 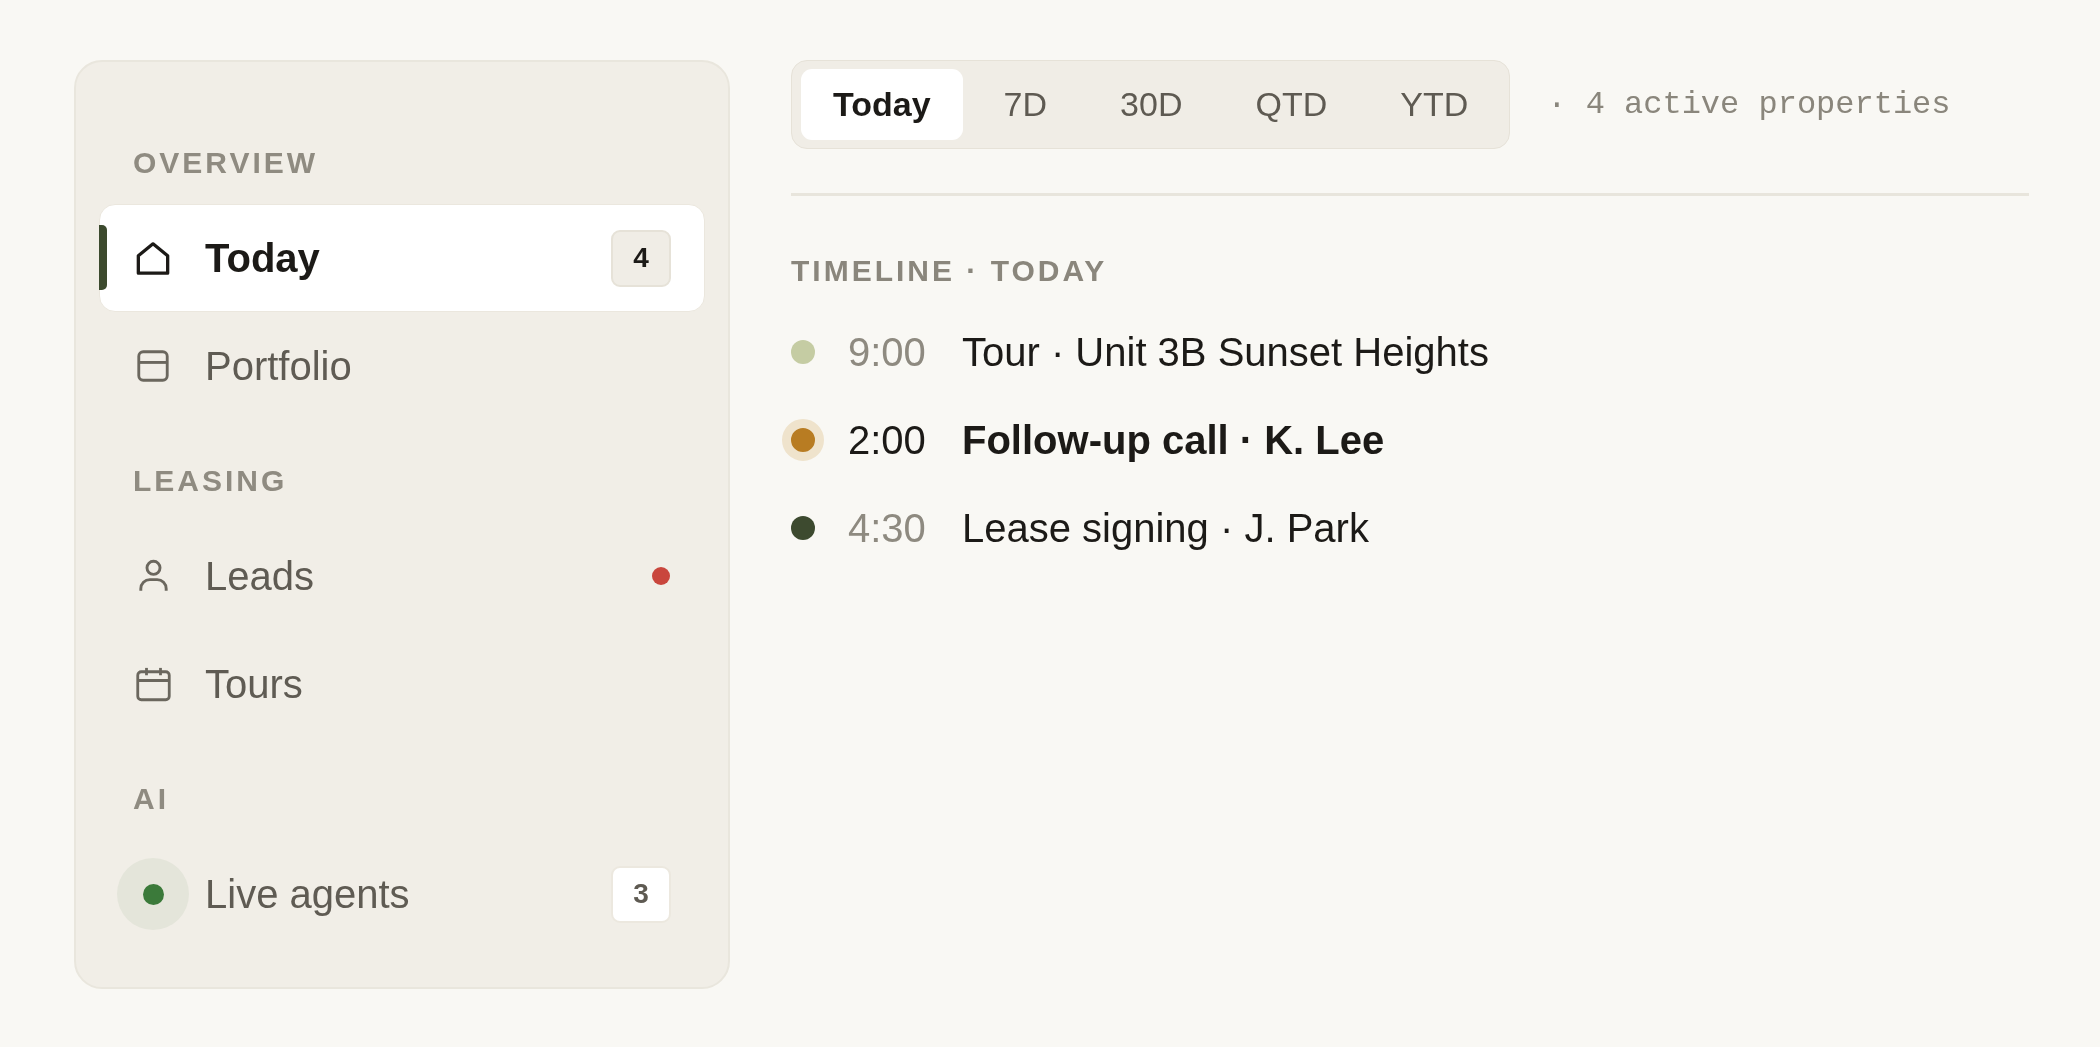 I want to click on event-title: Follow-up call · K. Lee, so click(x=1173, y=440).